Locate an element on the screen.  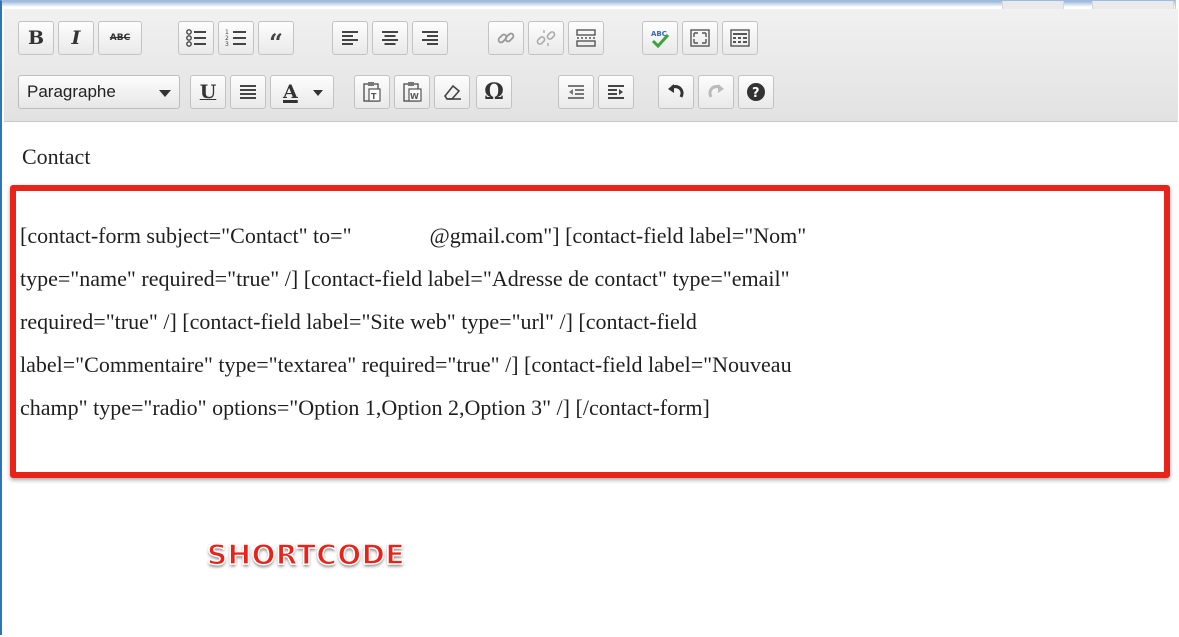
underline-icon: U is located at coordinates (208, 92).